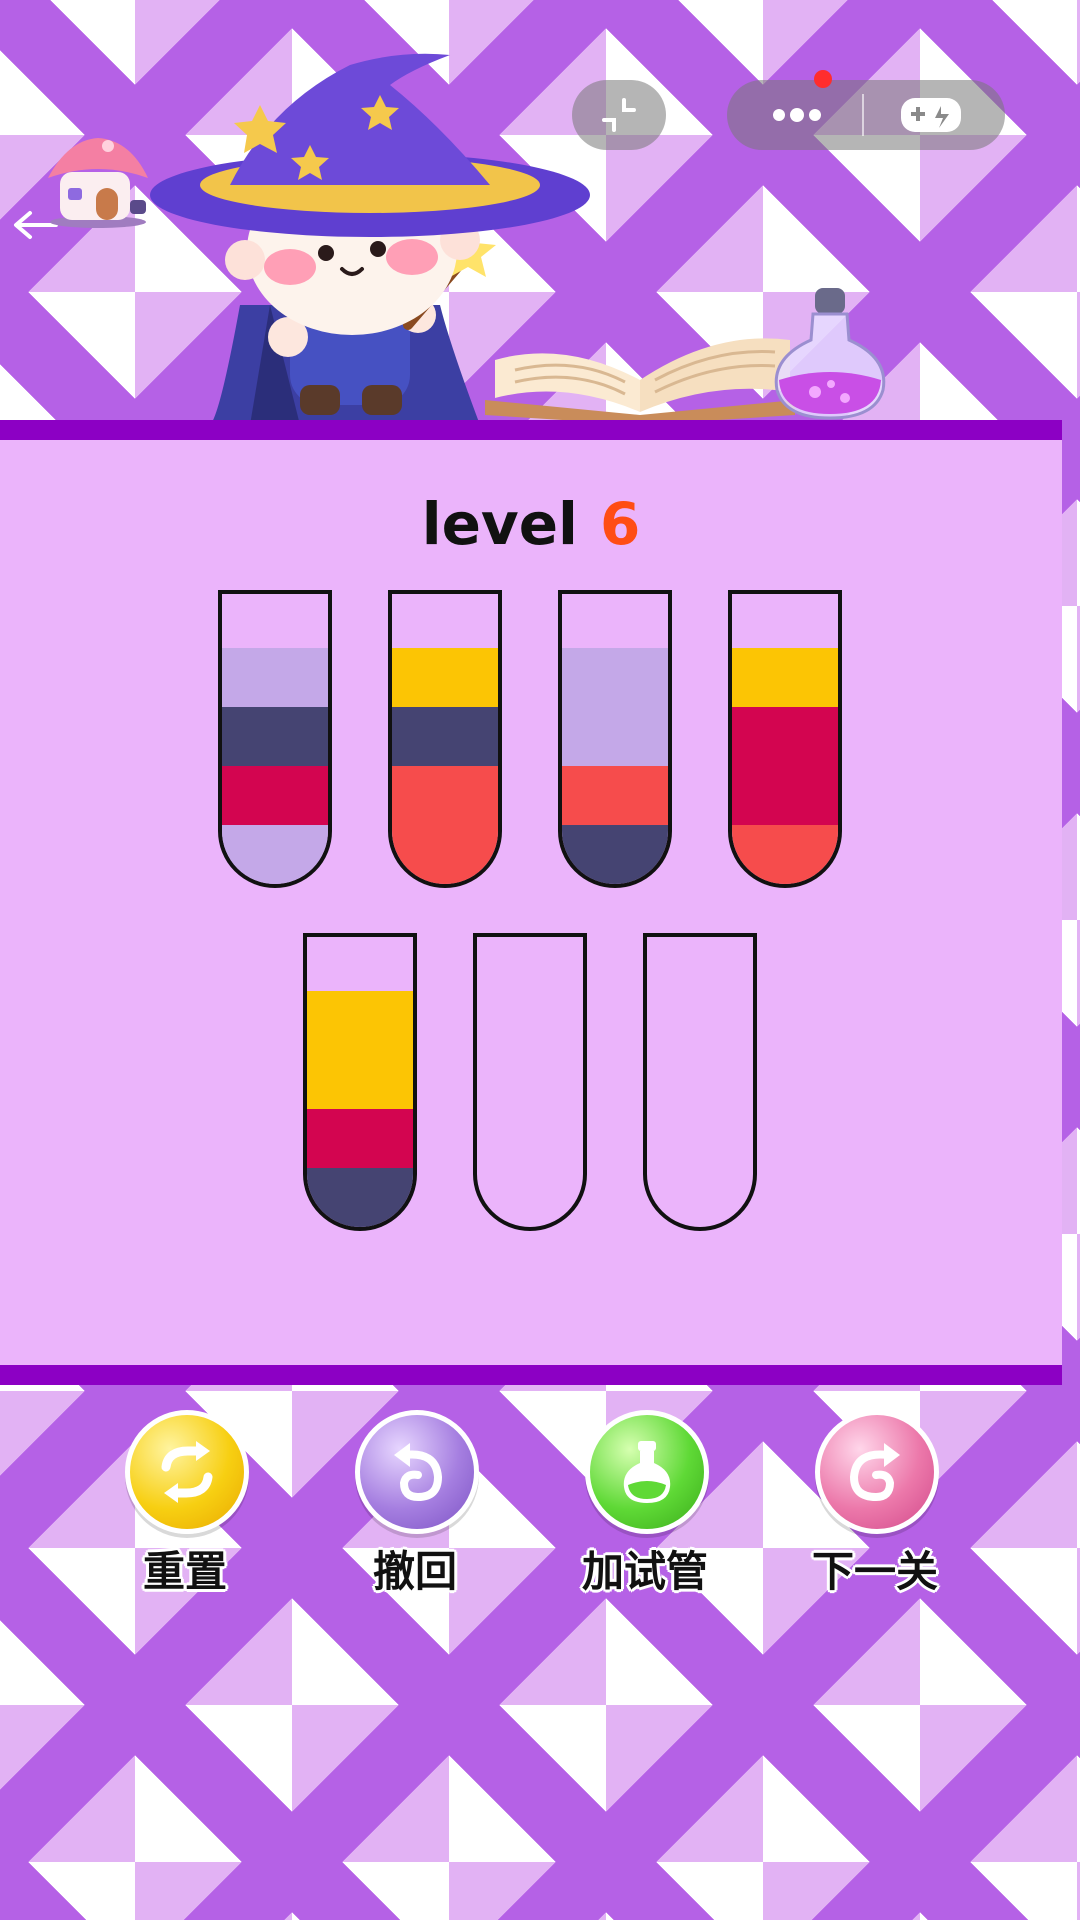  What do you see at coordinates (874, 1571) in the screenshot?
I see `next-level-label: 下一关` at bounding box center [874, 1571].